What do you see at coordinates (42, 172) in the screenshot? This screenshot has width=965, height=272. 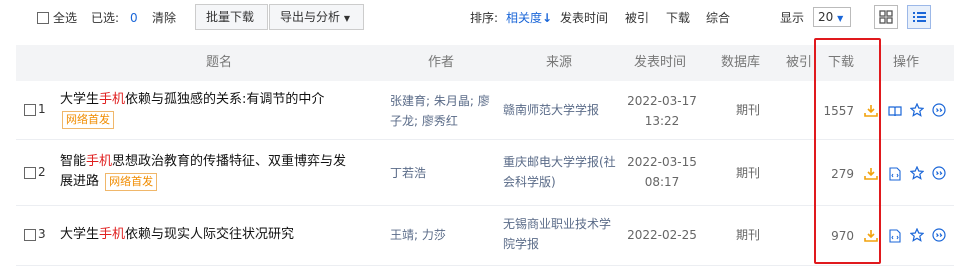 I see `row-number: 2` at bounding box center [42, 172].